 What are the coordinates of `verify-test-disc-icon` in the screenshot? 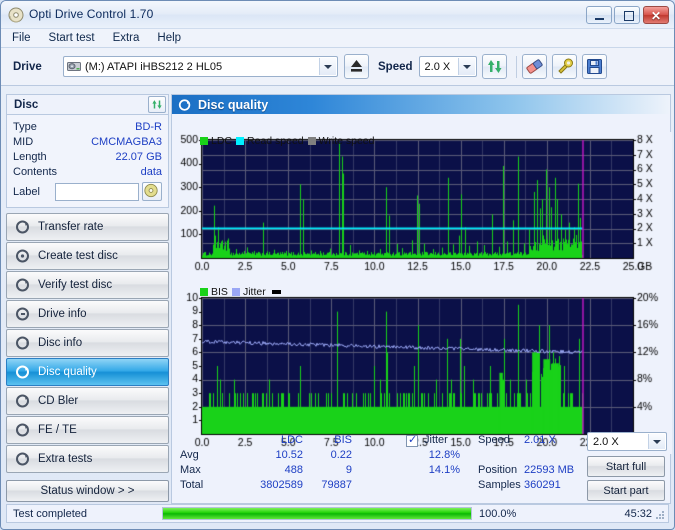 It's located at (22, 285).